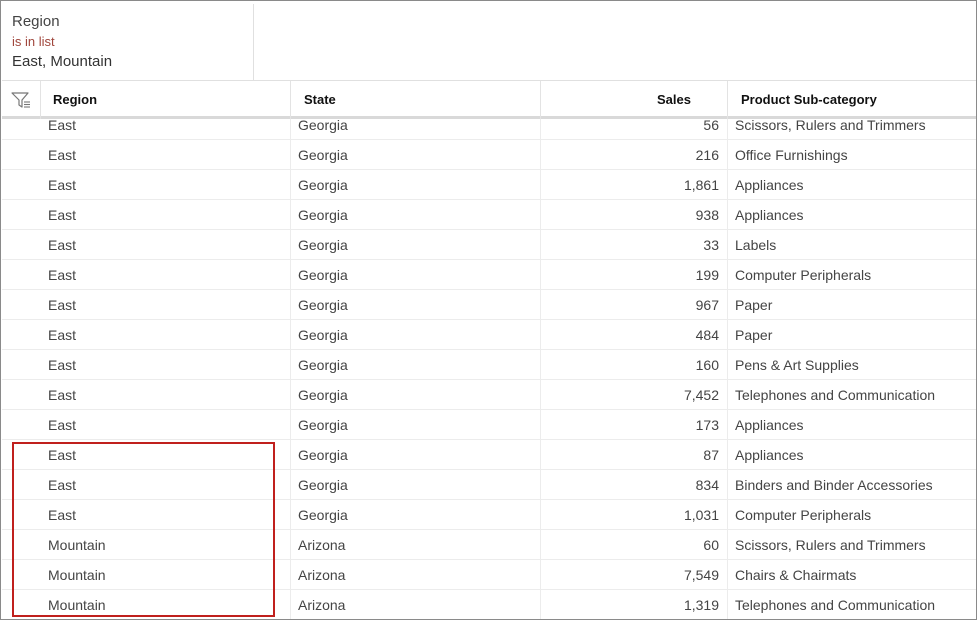 This screenshot has width=977, height=620. What do you see at coordinates (701, 515) in the screenshot?
I see `cell-sales: 1,031` at bounding box center [701, 515].